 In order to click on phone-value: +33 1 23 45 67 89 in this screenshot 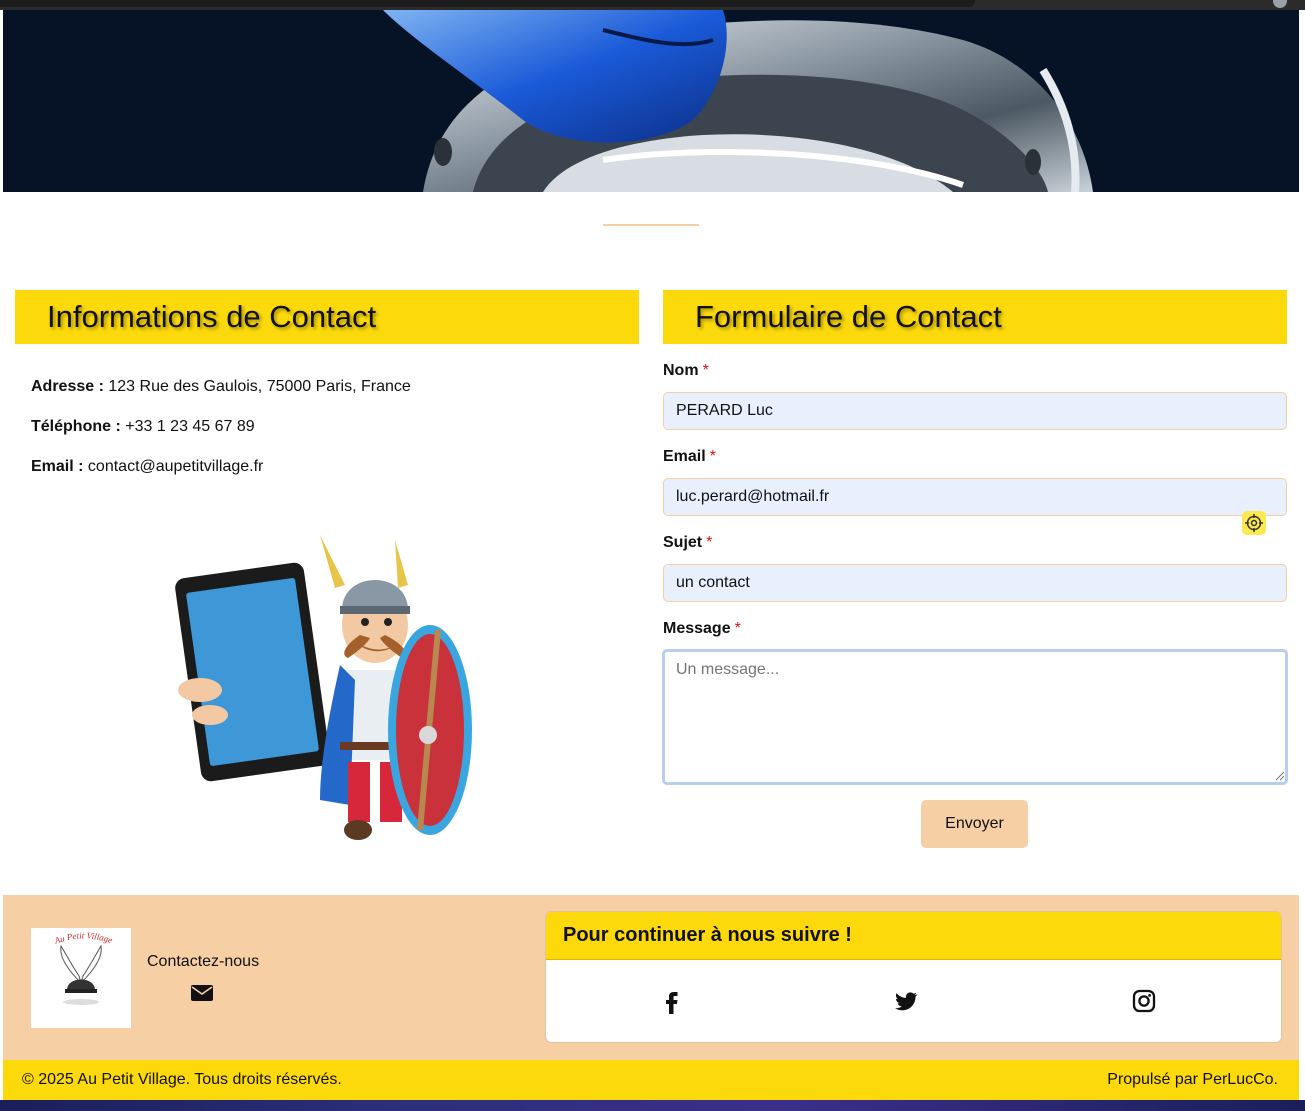, I will do `click(190, 426)`.